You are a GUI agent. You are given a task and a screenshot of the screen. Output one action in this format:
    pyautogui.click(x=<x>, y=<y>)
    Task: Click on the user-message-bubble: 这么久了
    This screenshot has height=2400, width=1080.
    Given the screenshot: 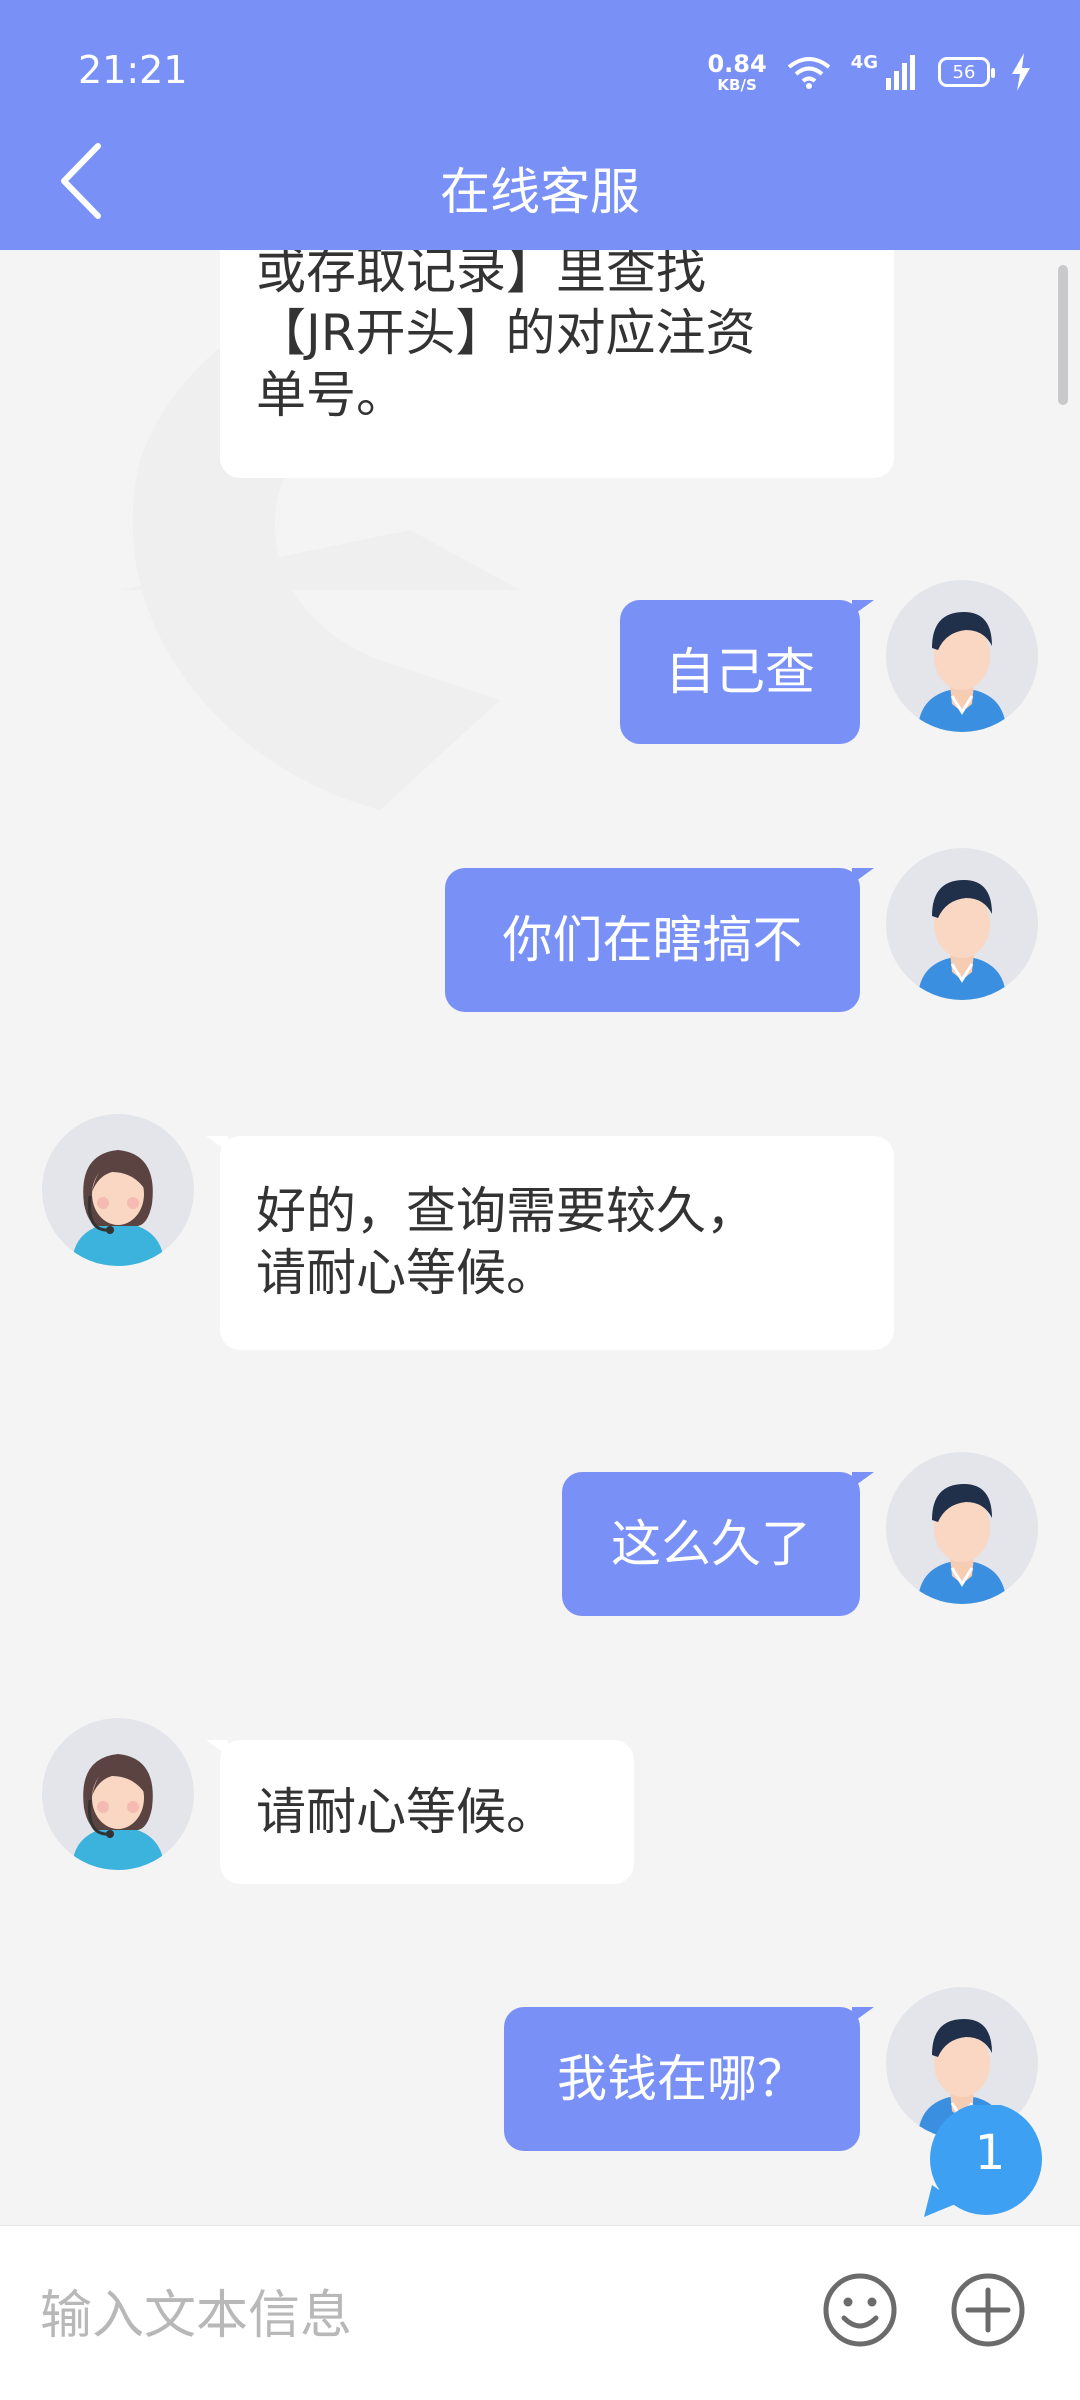 What is the action you would take?
    pyautogui.click(x=718, y=1544)
    